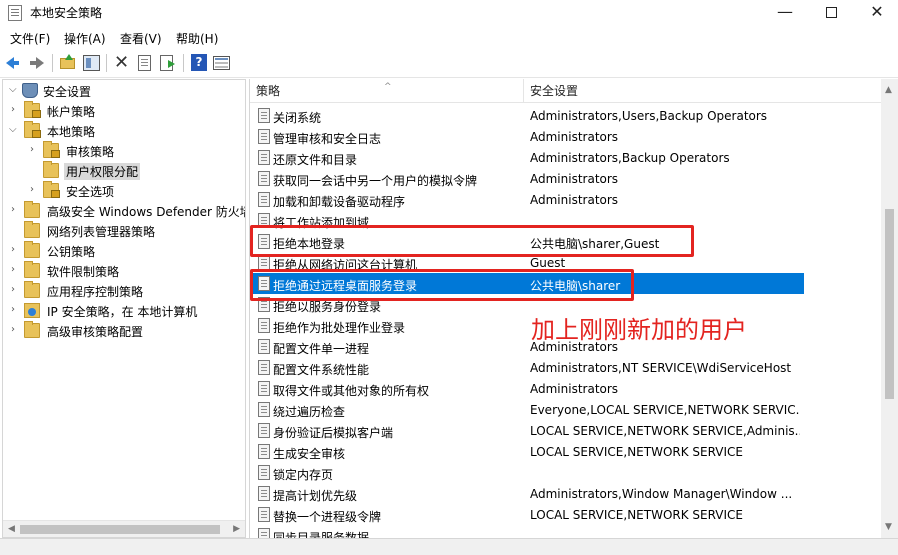  I want to click on tree-item-label: 用户权限分配, so click(102, 171).